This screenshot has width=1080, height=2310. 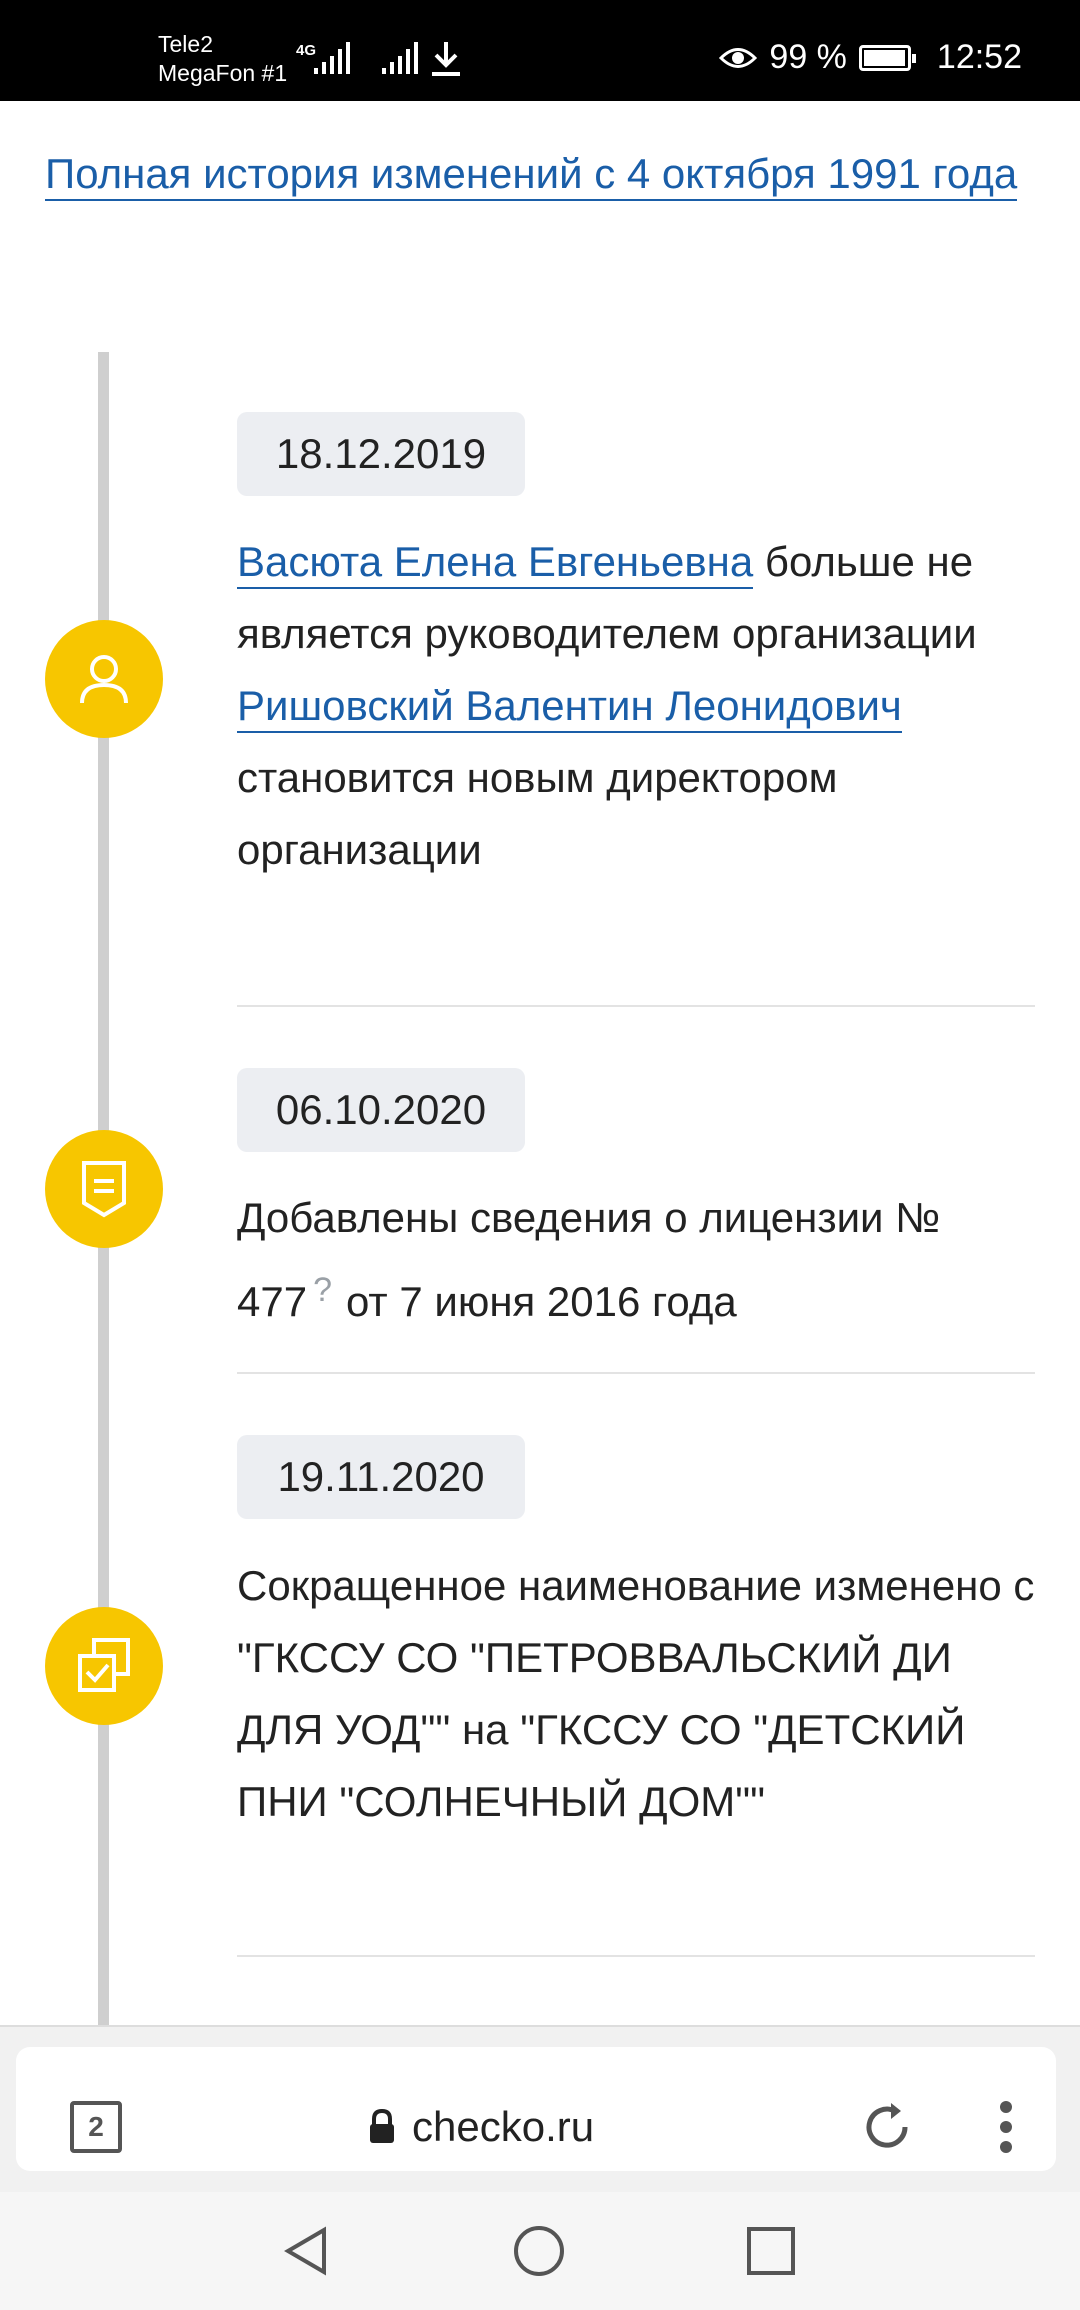 What do you see at coordinates (503, 2126) in the screenshot?
I see `url-text: checko.ru` at bounding box center [503, 2126].